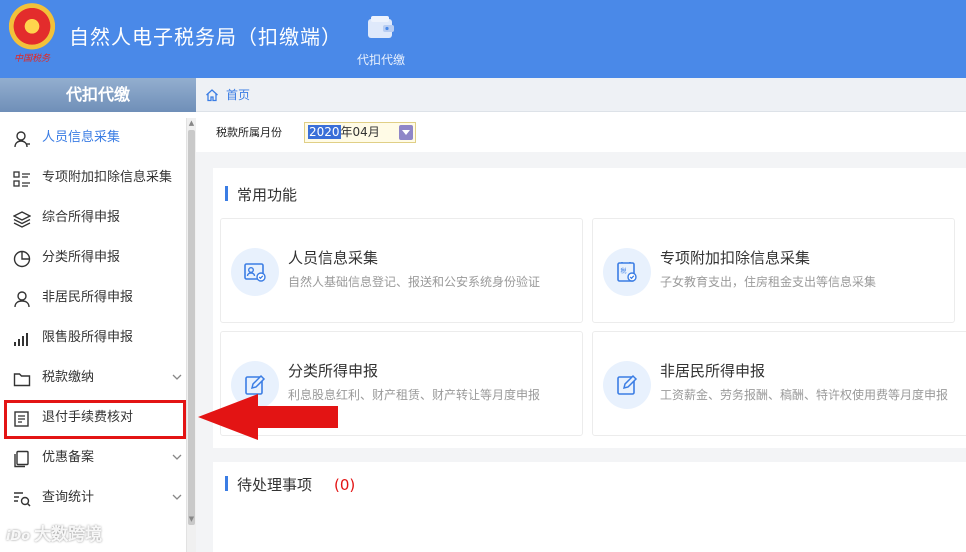 The height and width of the screenshot is (552, 966). Describe the element at coordinates (21, 179) in the screenshot. I see `list-icon` at that location.